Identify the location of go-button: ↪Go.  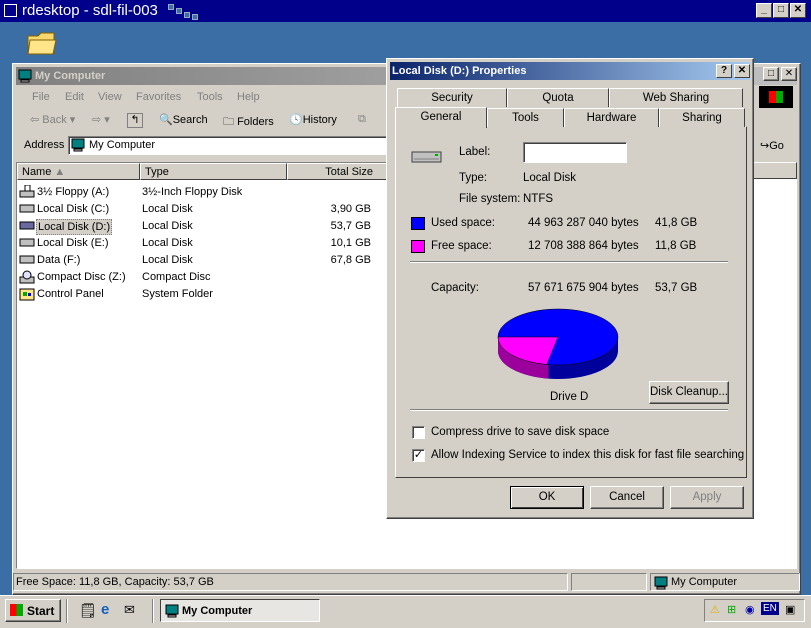
(772, 145).